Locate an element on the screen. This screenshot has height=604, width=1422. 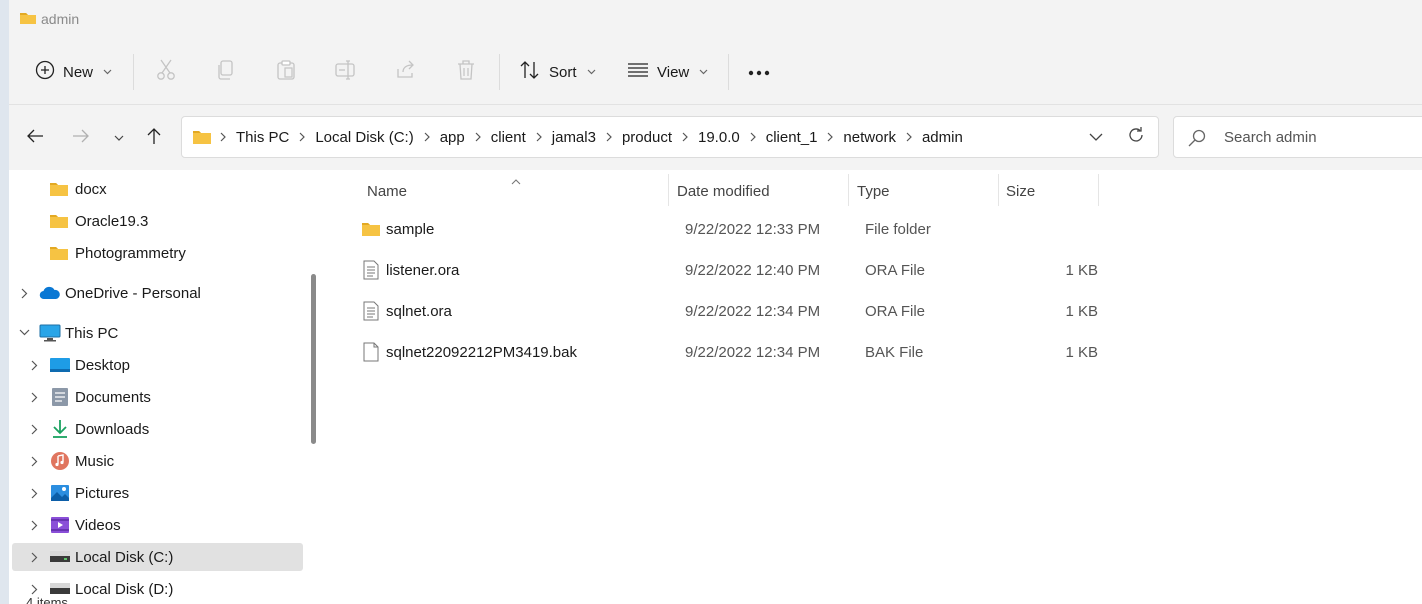
nav-item-documents: Documents is located at coordinates (159, 397).